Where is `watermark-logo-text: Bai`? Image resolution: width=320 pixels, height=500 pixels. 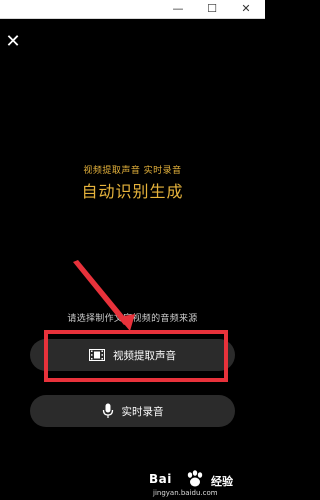 watermark-logo-text: Bai is located at coordinates (160, 479).